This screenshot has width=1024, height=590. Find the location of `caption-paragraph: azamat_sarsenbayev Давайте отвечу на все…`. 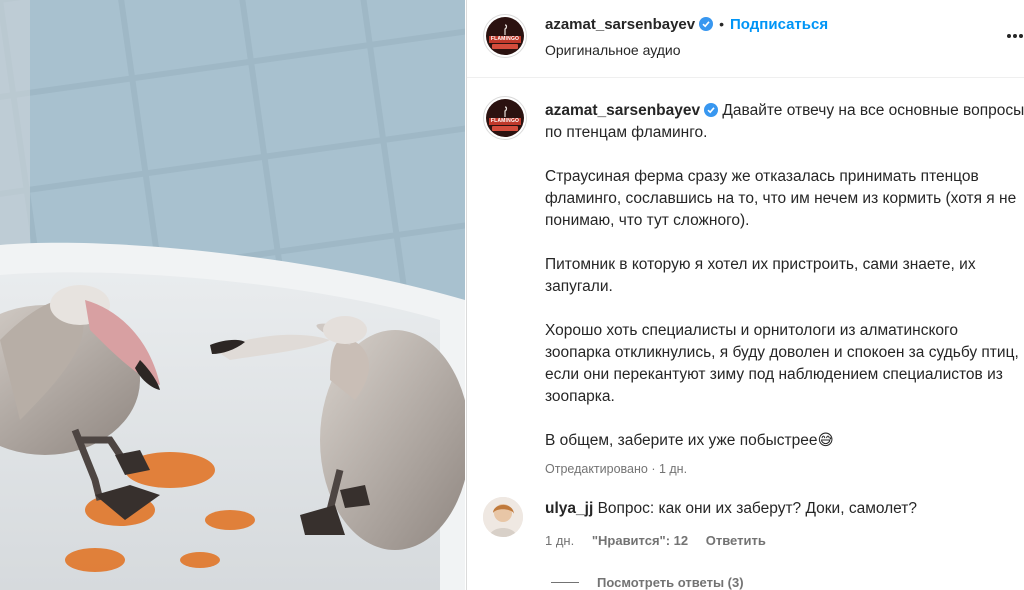

caption-paragraph: azamat_sarsenbayev Давайте отвечу на все… is located at coordinates (784, 122).